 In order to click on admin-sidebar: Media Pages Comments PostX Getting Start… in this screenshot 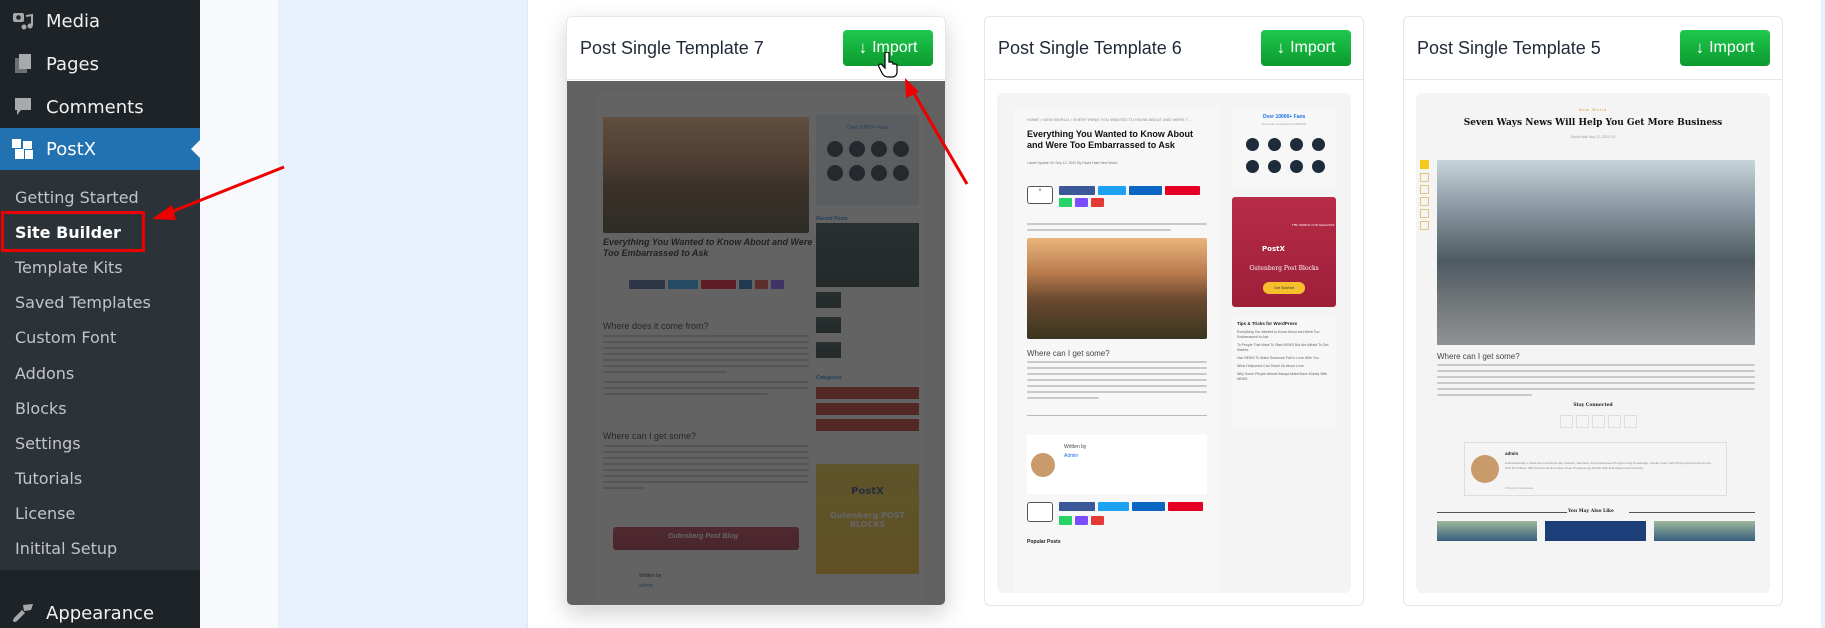, I will do `click(100, 314)`.